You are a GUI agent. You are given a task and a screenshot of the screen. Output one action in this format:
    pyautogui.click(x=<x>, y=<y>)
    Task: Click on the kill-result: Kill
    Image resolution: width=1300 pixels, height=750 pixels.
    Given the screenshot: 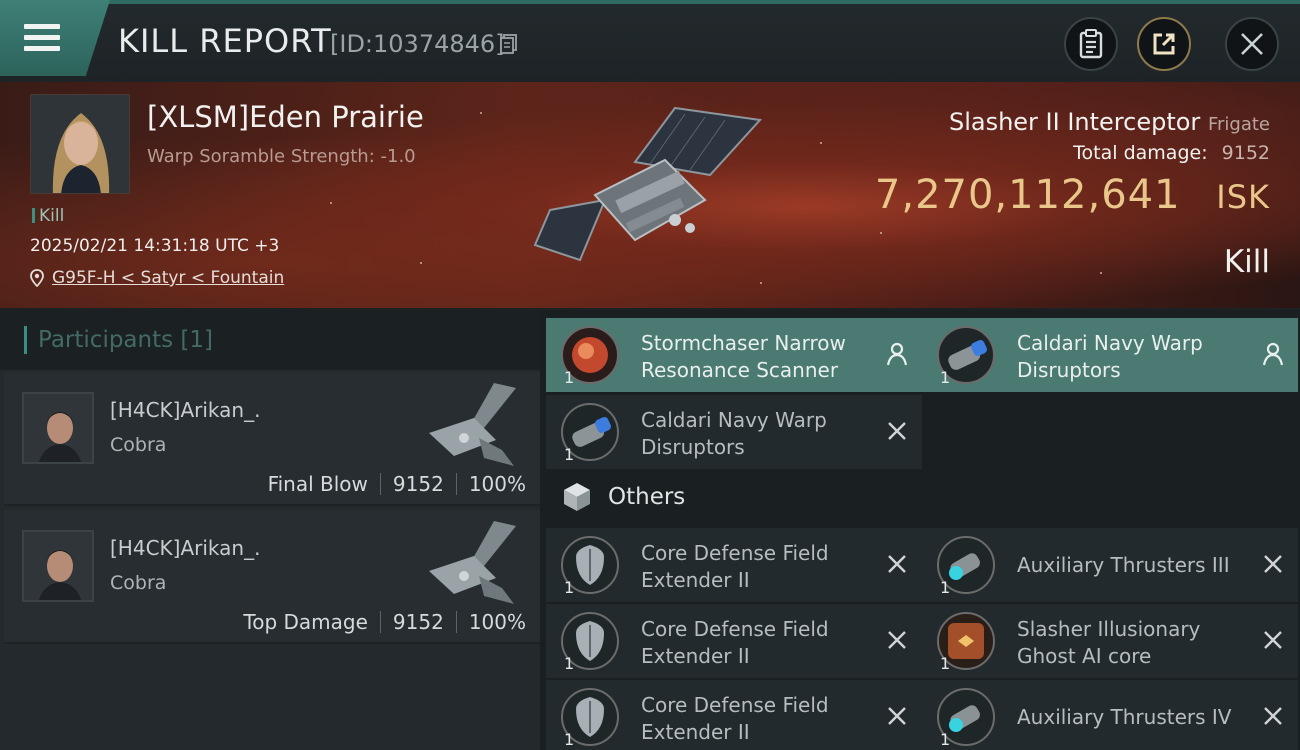 What is the action you would take?
    pyautogui.click(x=1246, y=262)
    